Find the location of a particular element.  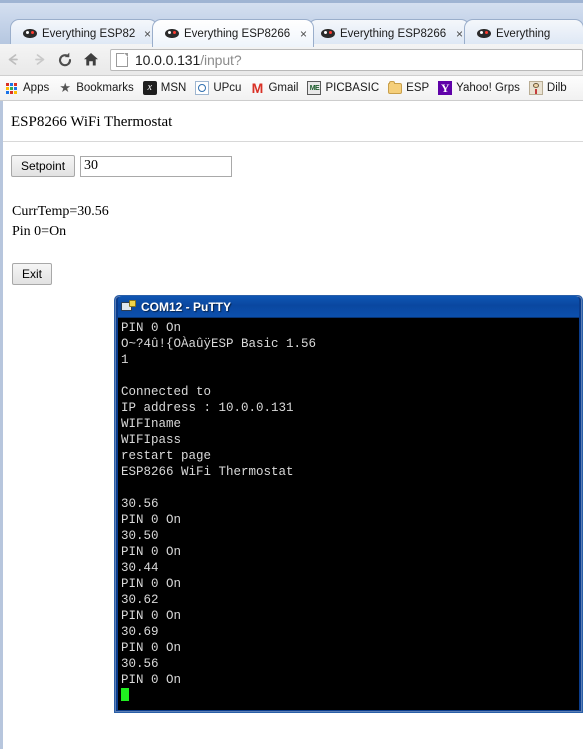

browser-toolbar: 10.0.0.131/input? is located at coordinates (291, 60).